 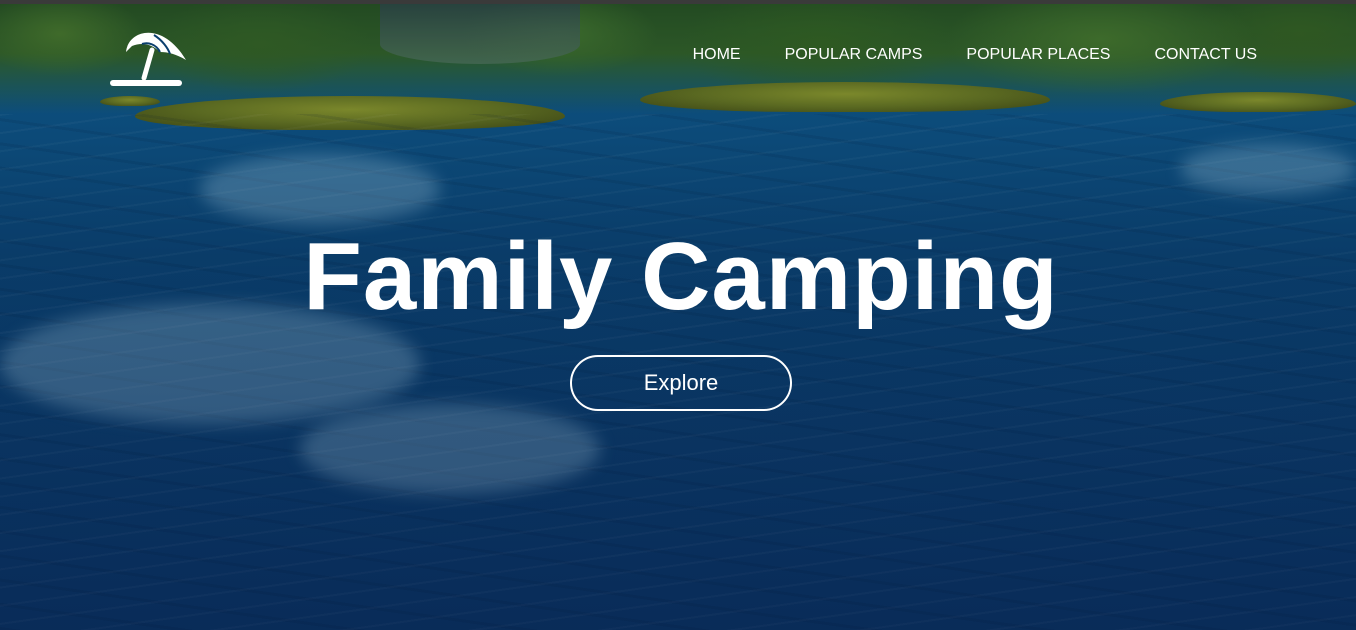 I want to click on nav-contact-us: CONTACT US, so click(x=1194, y=55).